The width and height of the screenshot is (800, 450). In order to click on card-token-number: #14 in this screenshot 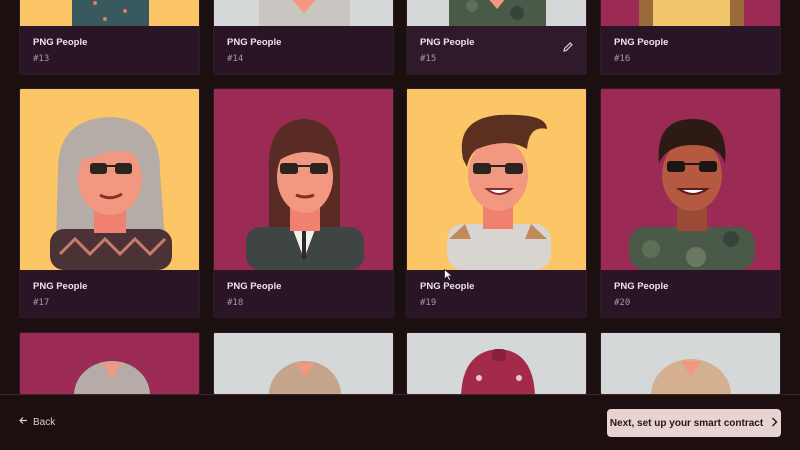, I will do `click(235, 59)`.